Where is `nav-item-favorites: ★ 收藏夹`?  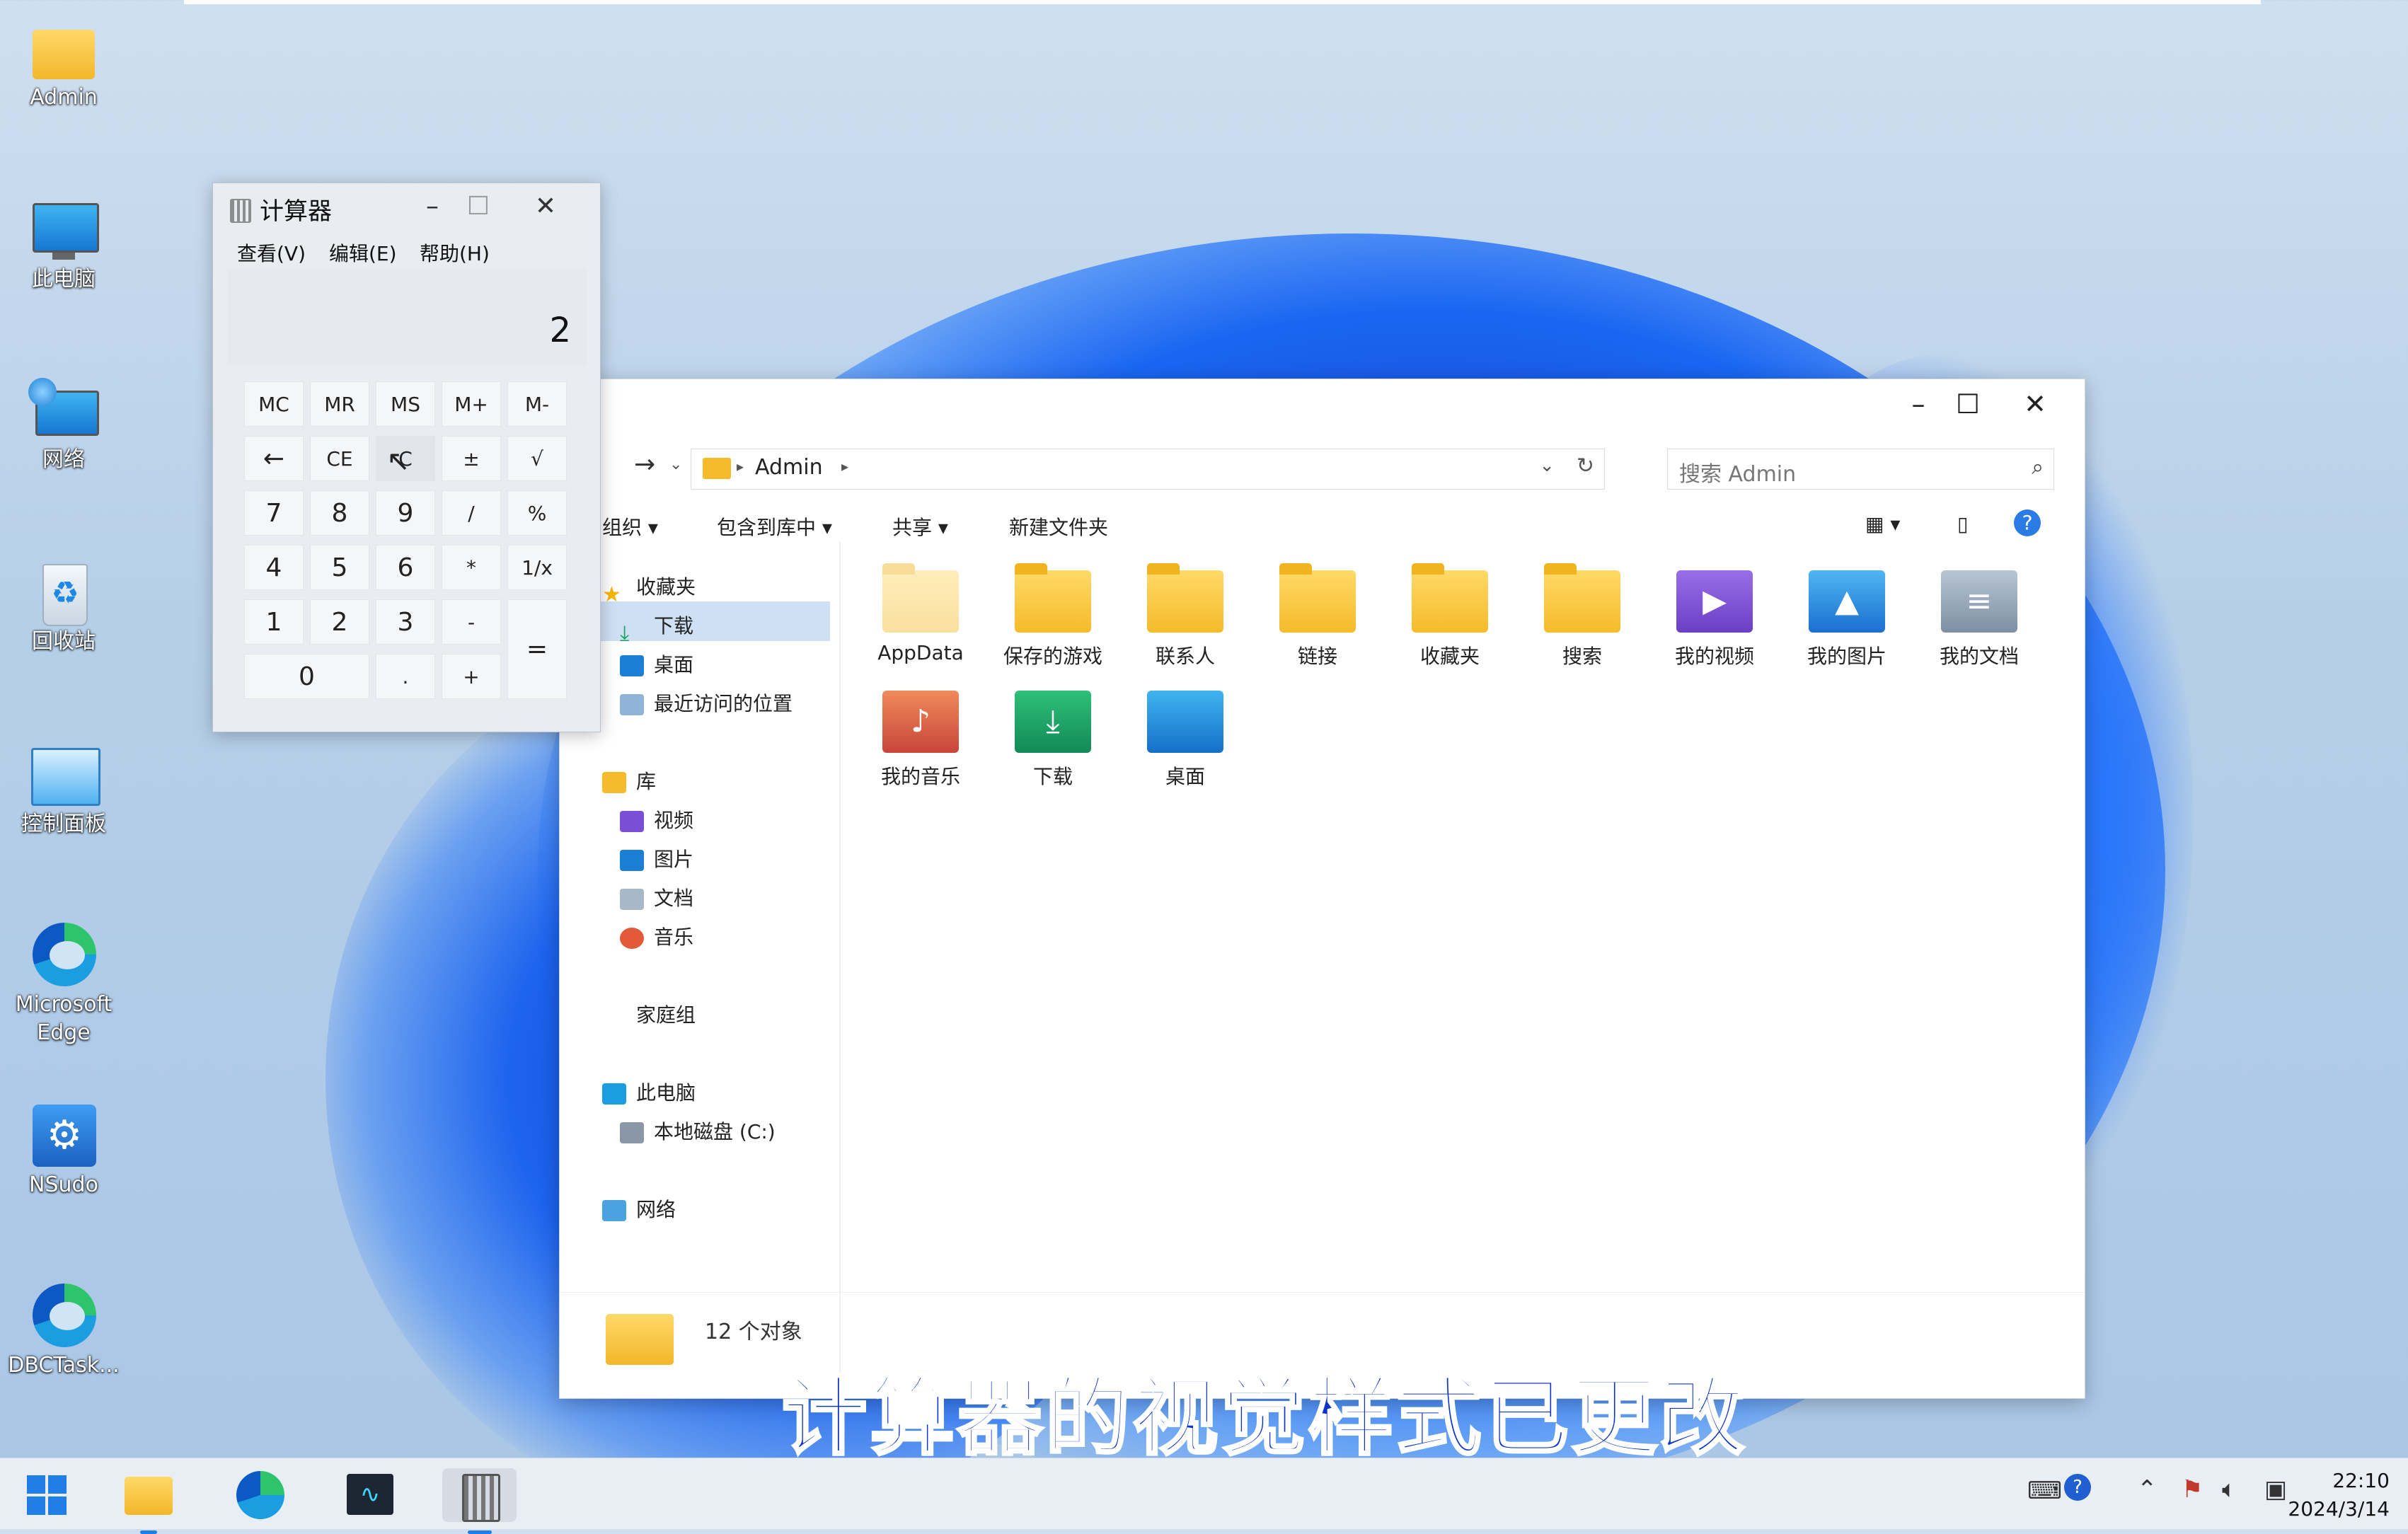
nav-item-favorites: ★ 收藏夹 is located at coordinates (649, 588).